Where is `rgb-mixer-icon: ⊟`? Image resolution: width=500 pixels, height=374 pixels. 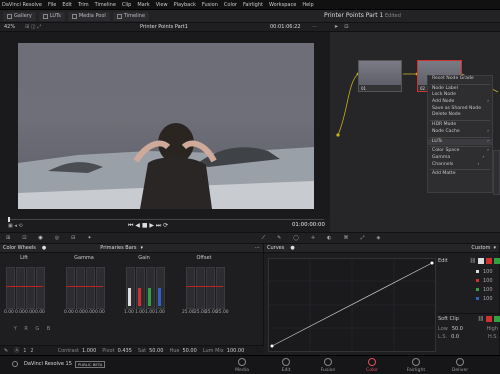 rgb-mixer-icon: ⊟ is located at coordinates (73, 238).